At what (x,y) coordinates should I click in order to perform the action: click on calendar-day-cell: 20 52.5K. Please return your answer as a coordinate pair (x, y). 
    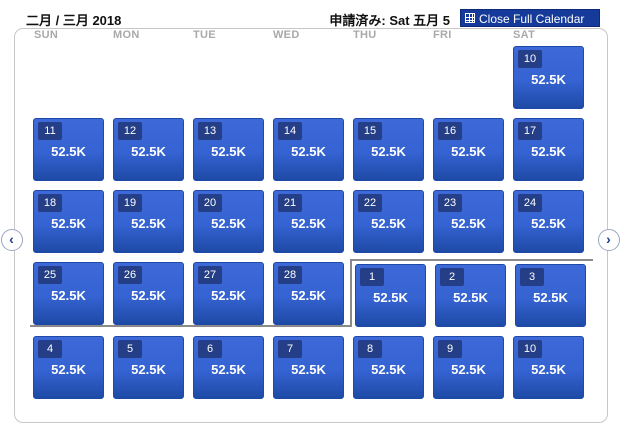
    Looking at the image, I should click on (228, 221).